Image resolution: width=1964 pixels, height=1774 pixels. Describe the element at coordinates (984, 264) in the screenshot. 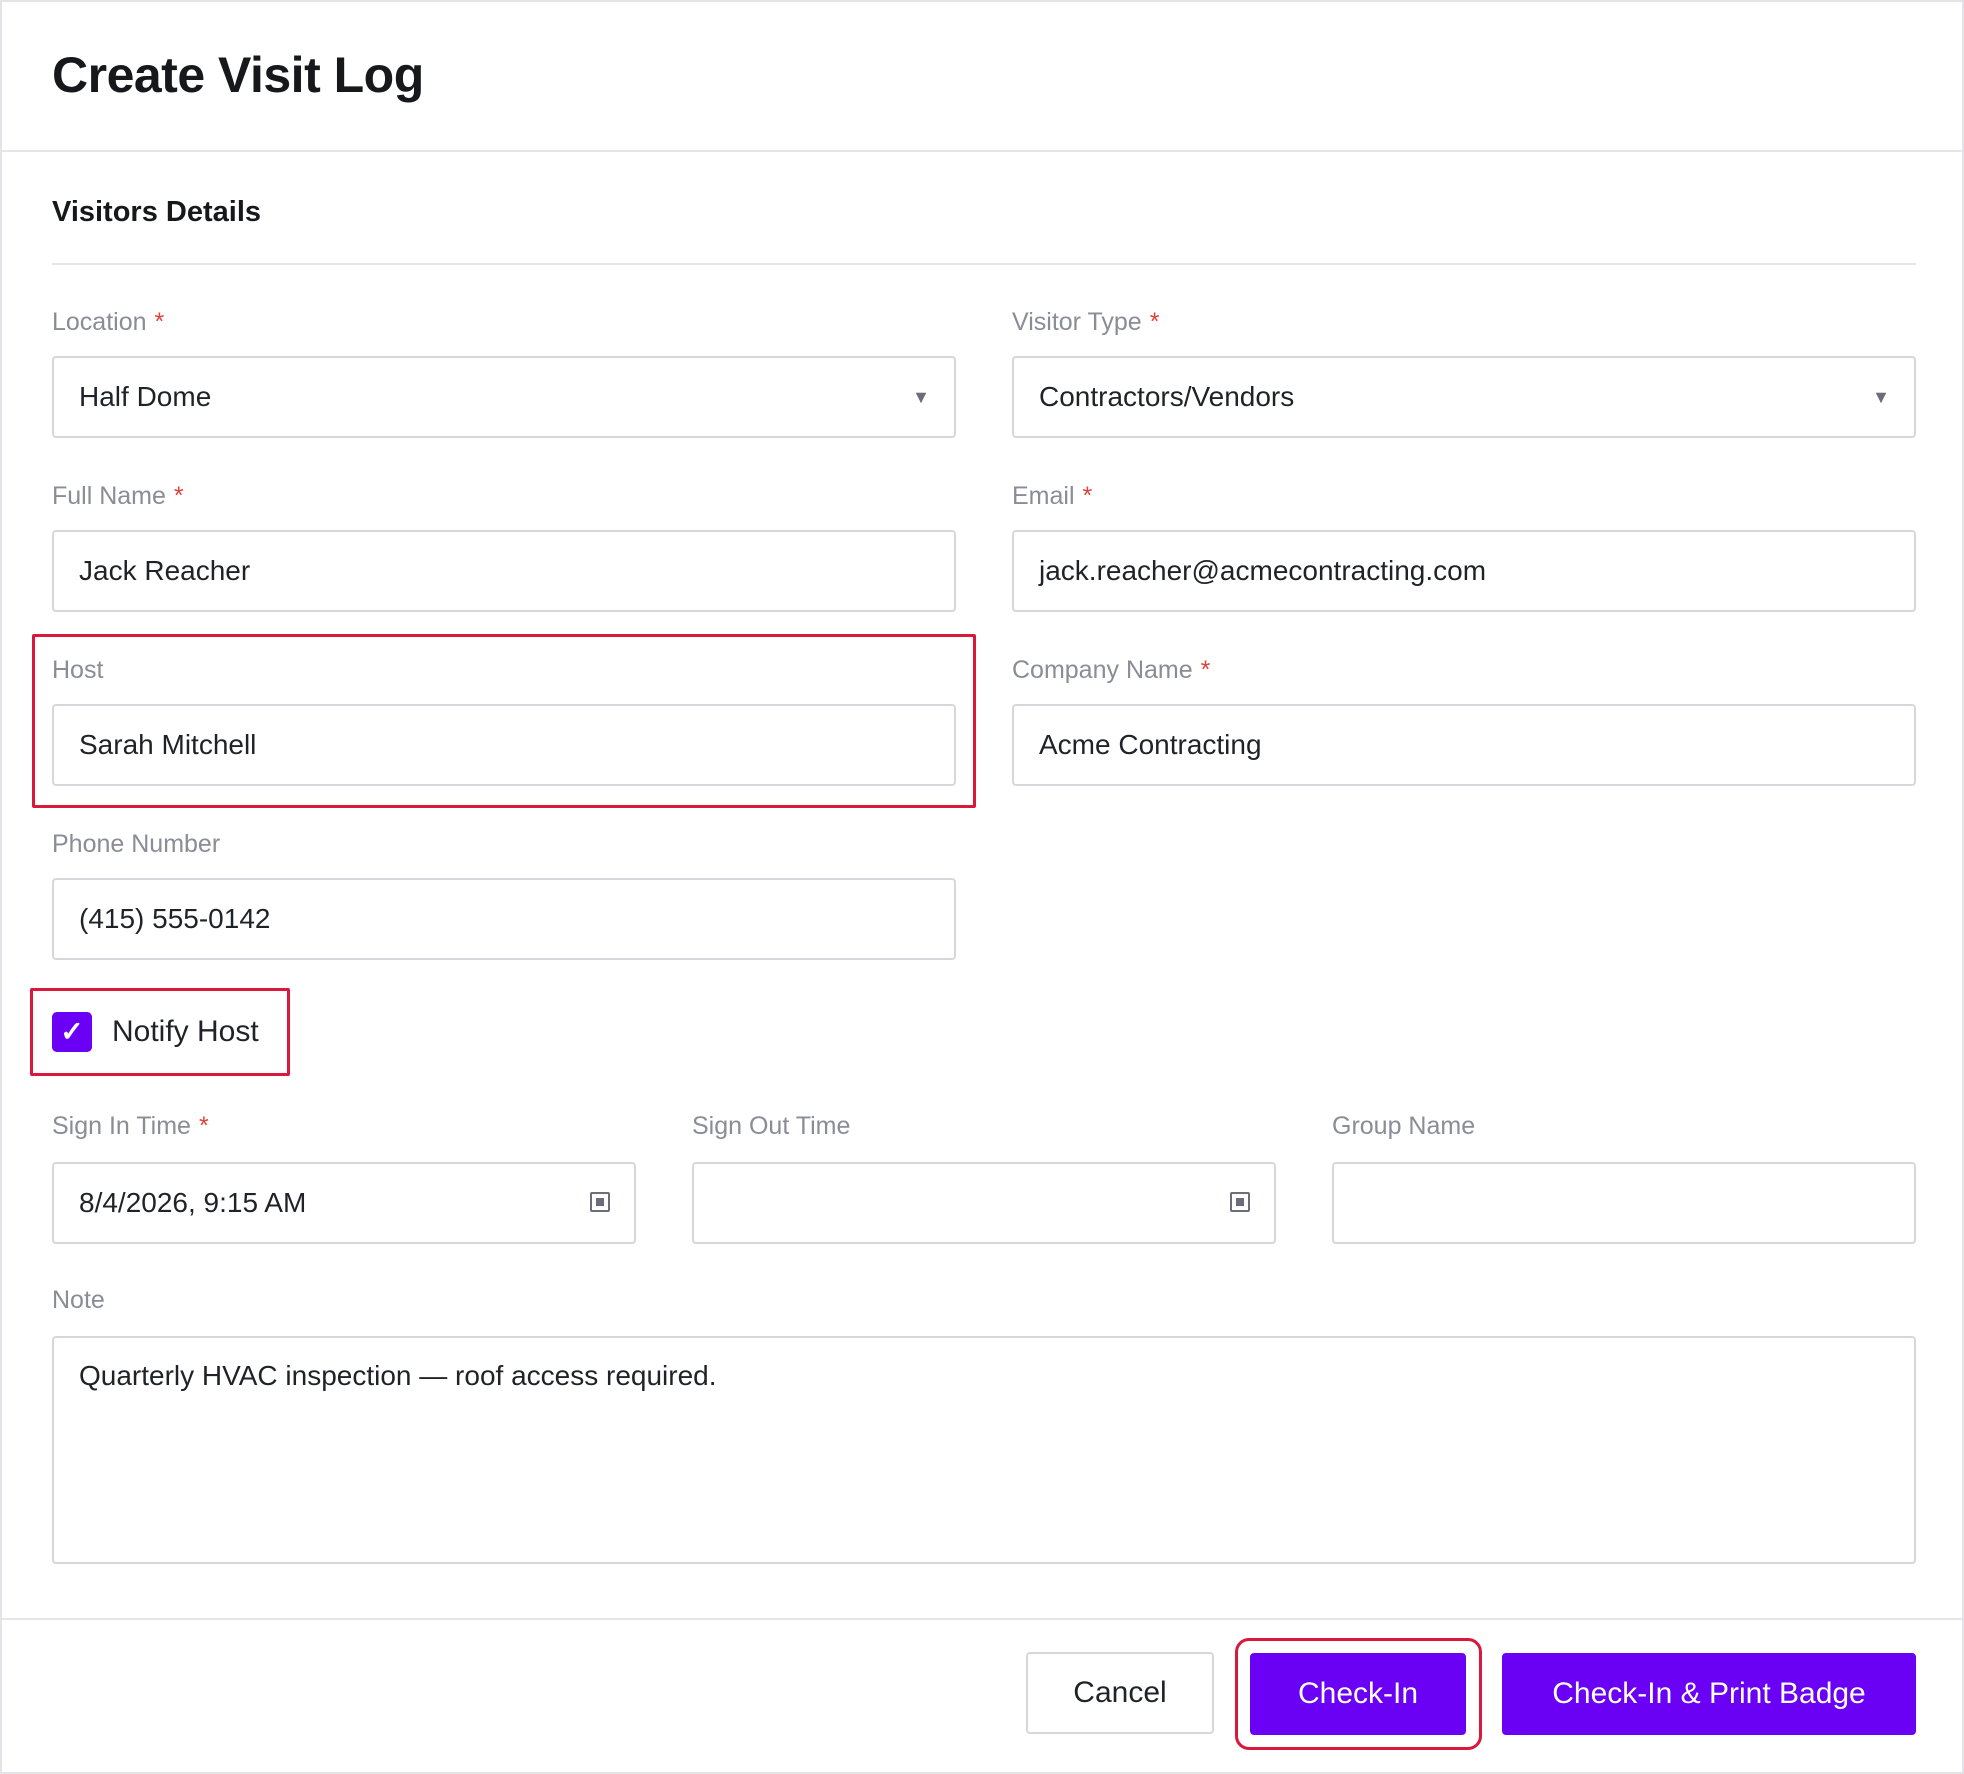

I see `section-divider` at that location.